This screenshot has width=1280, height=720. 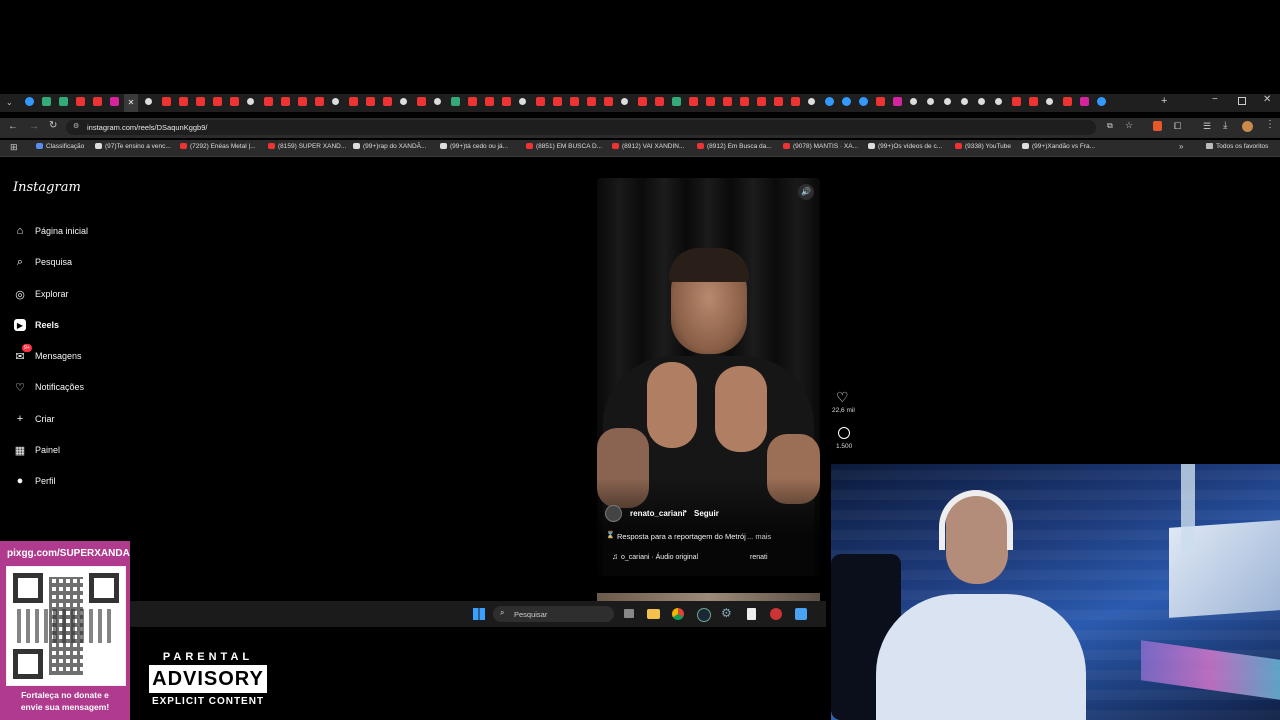 What do you see at coordinates (479, 614) in the screenshot?
I see `windows-start-icon` at bounding box center [479, 614].